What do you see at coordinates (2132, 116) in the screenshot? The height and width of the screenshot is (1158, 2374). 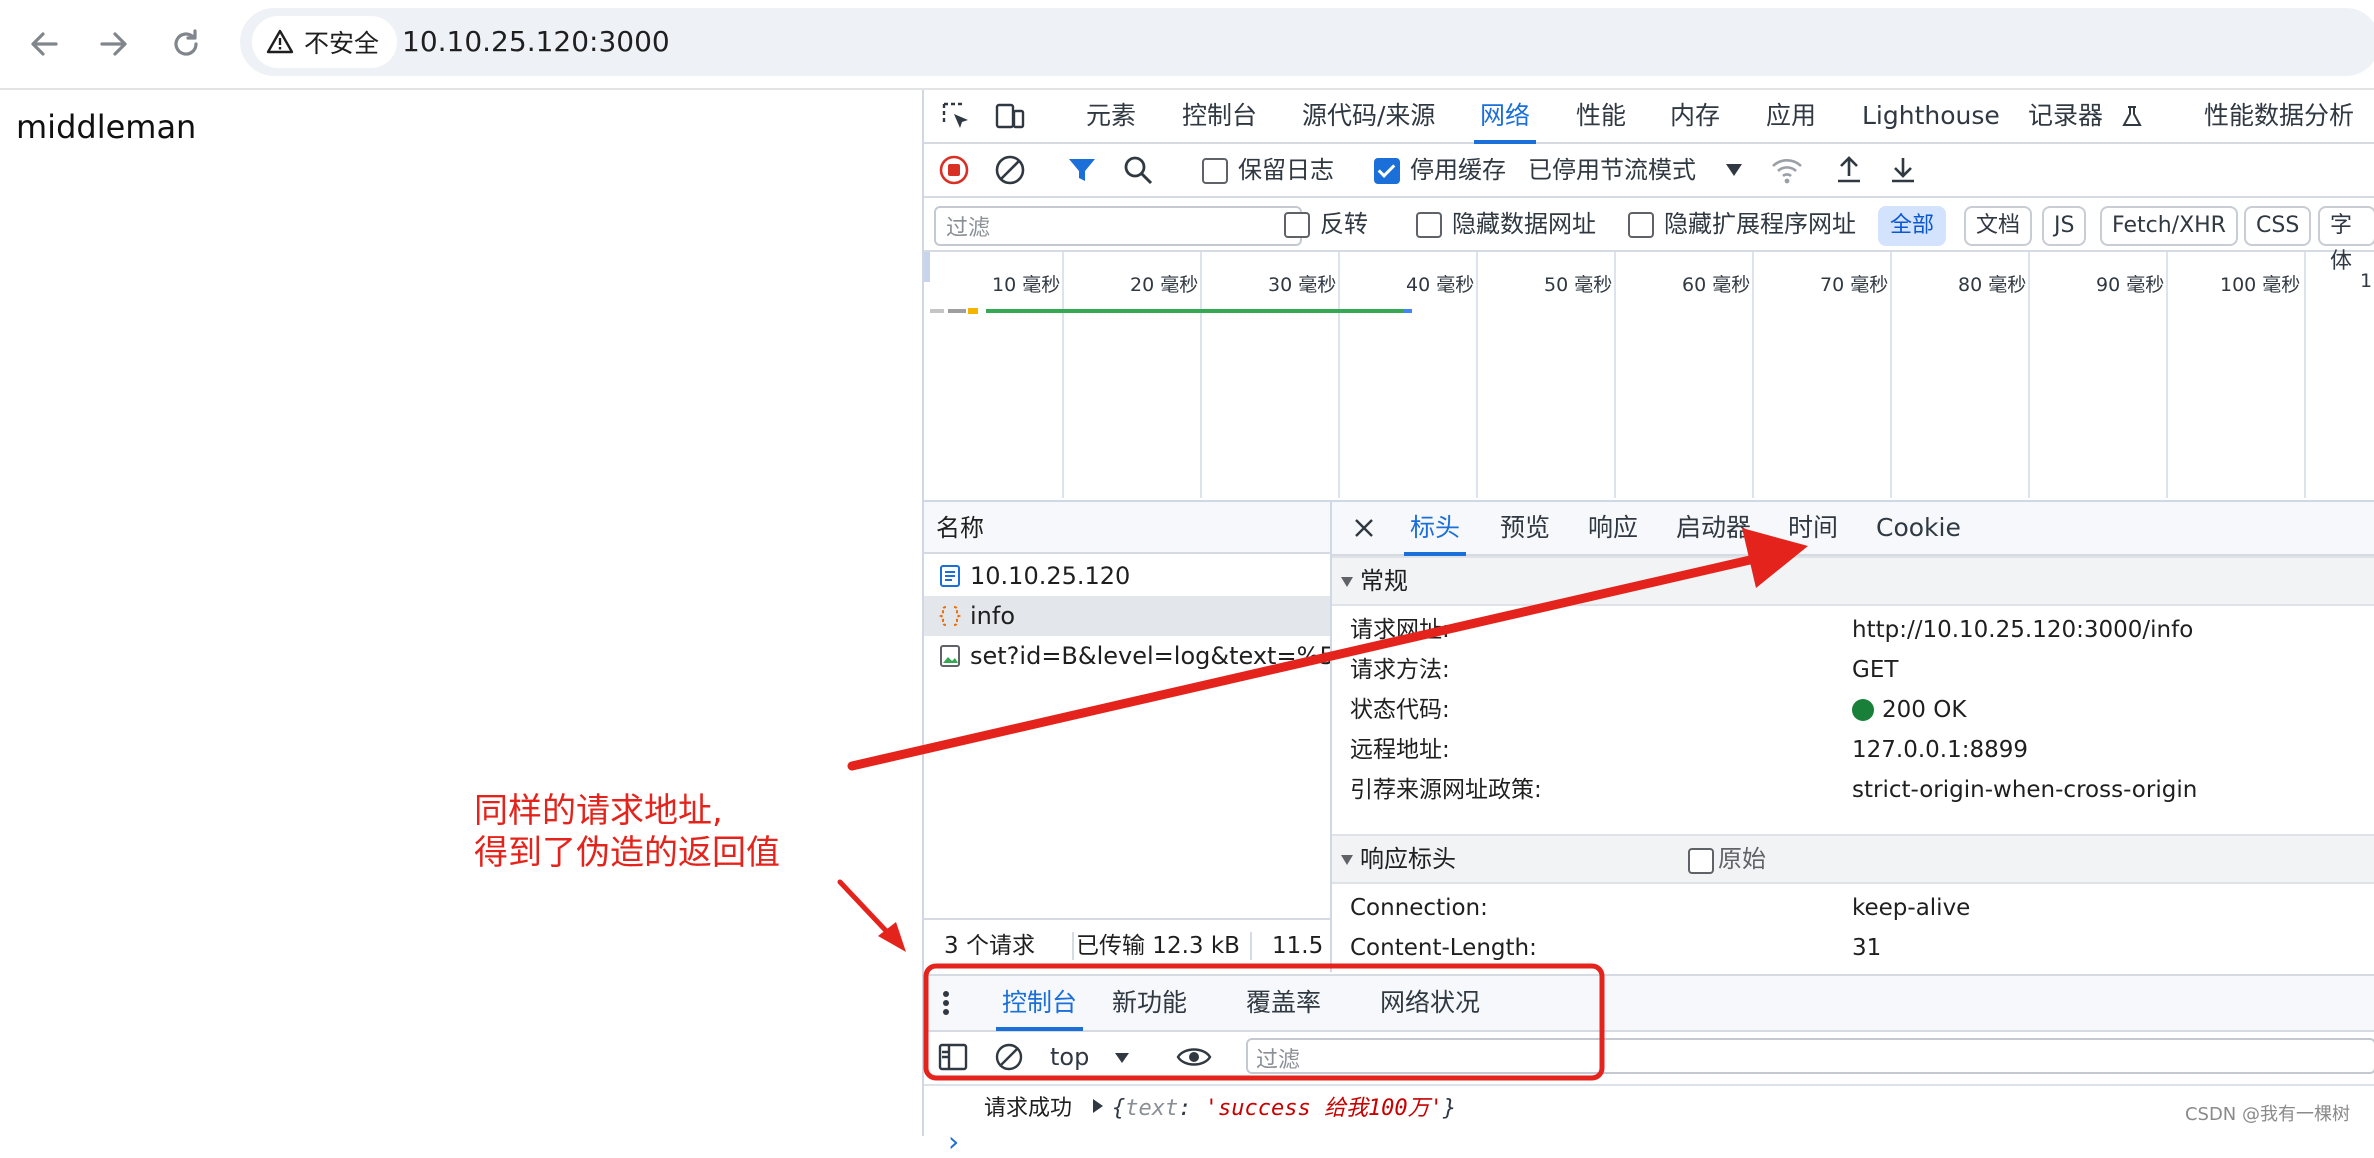 I see `experiment-flask-icon` at bounding box center [2132, 116].